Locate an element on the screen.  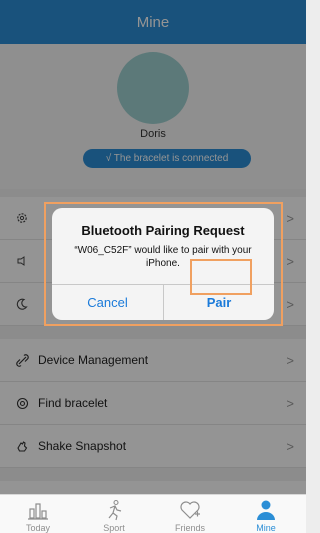
tab-sport-label: Sport is located at coordinates (114, 528).